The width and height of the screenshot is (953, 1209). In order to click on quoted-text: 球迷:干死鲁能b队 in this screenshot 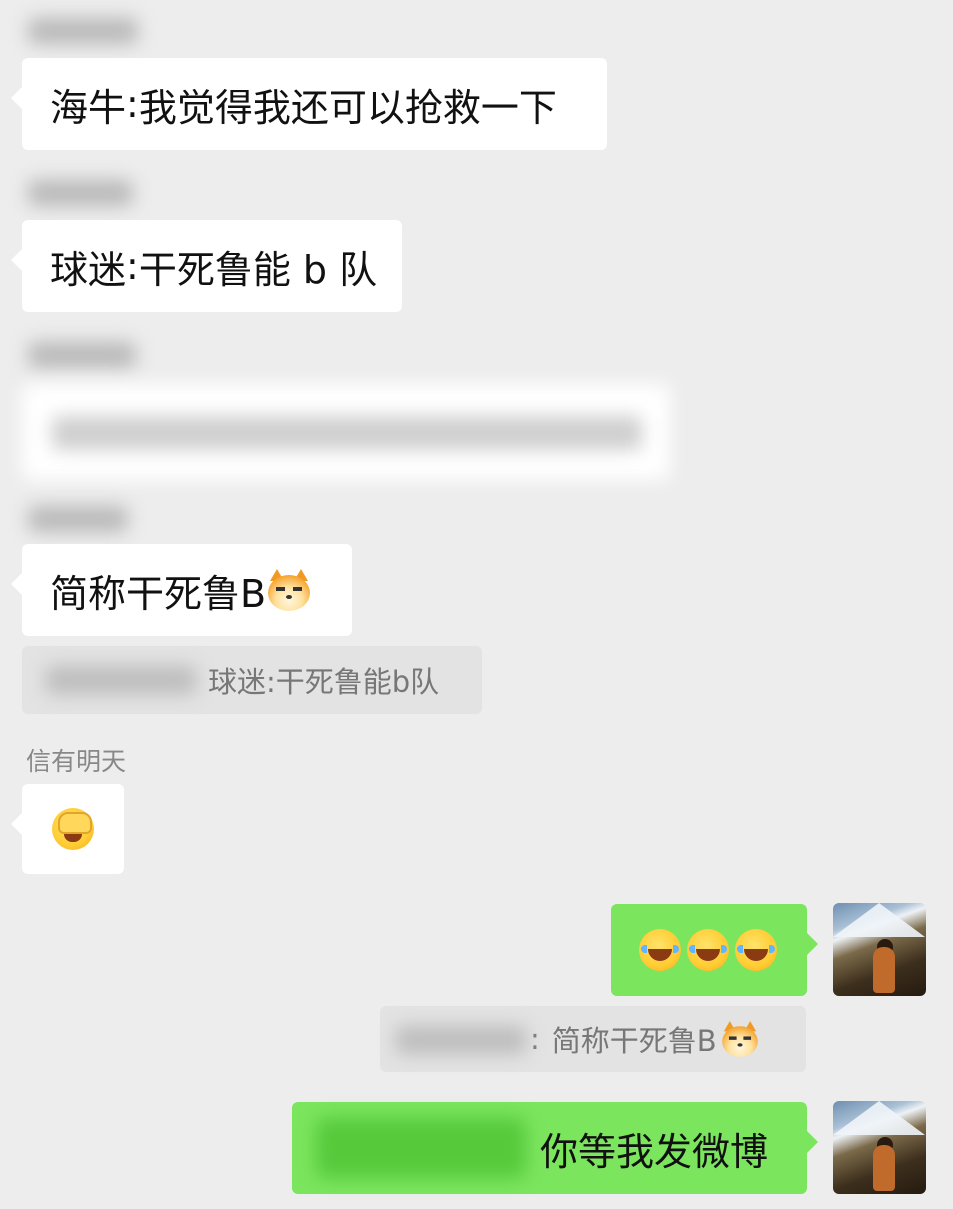, I will do `click(324, 682)`.